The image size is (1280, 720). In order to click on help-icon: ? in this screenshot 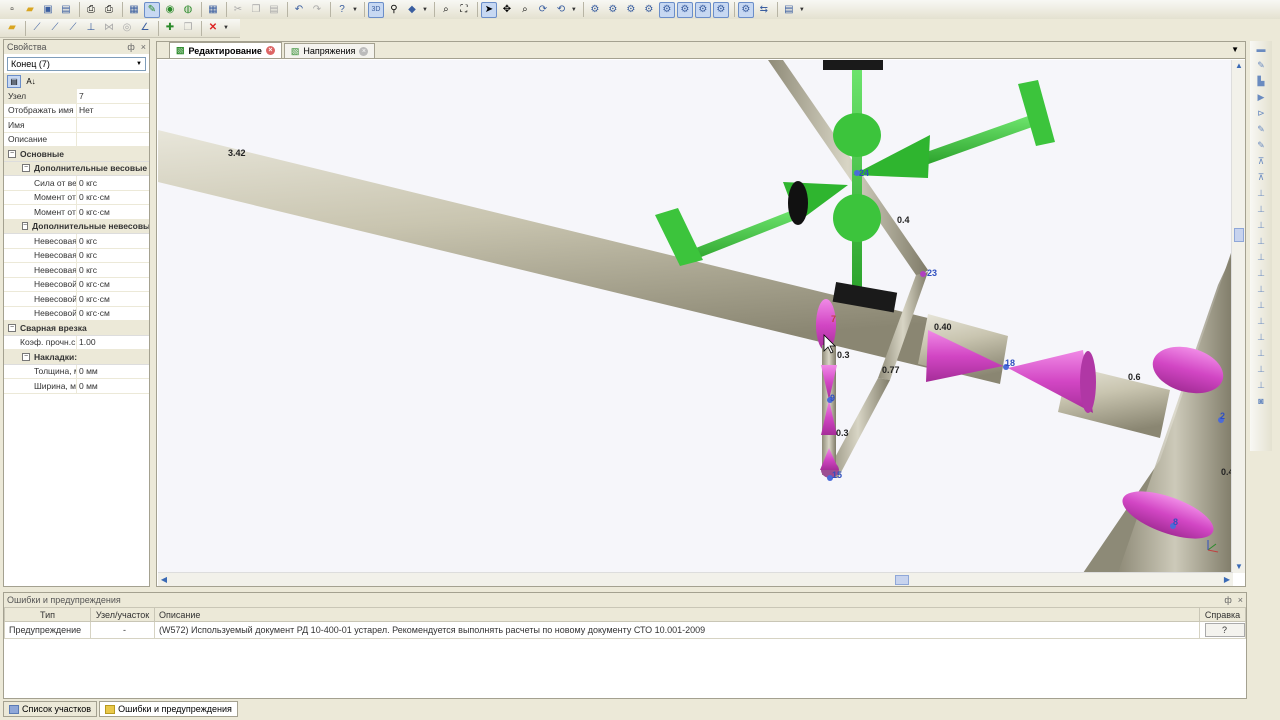, I will do `click(342, 10)`.